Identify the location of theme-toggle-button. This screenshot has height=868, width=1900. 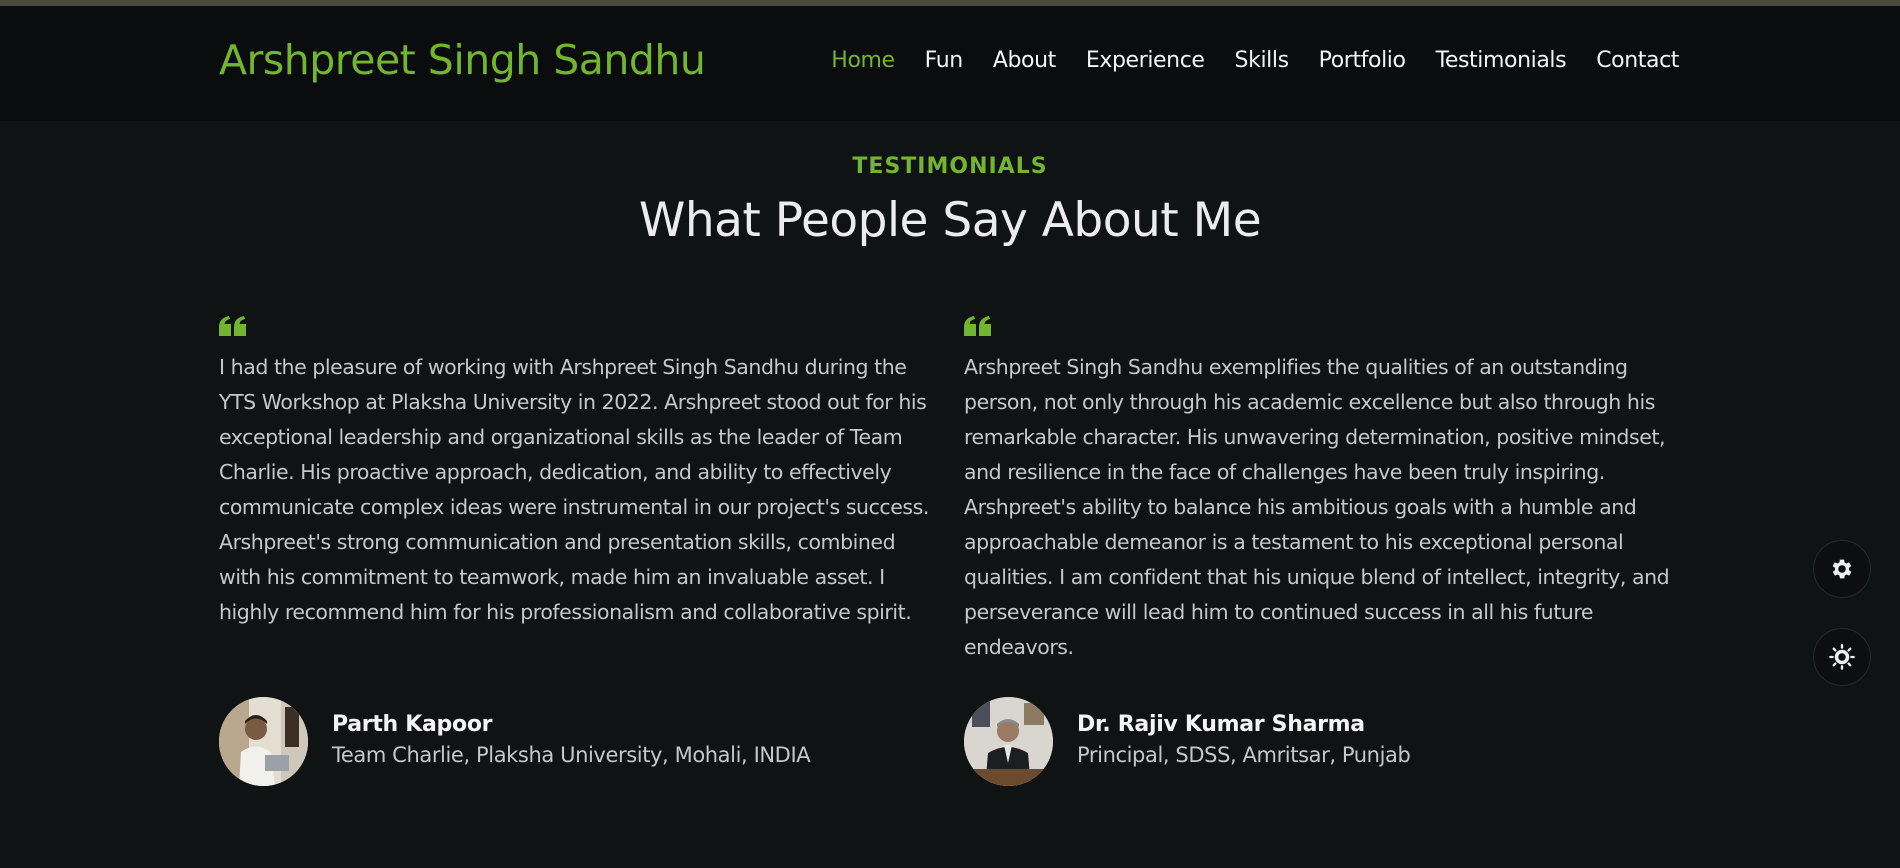
(1842, 657).